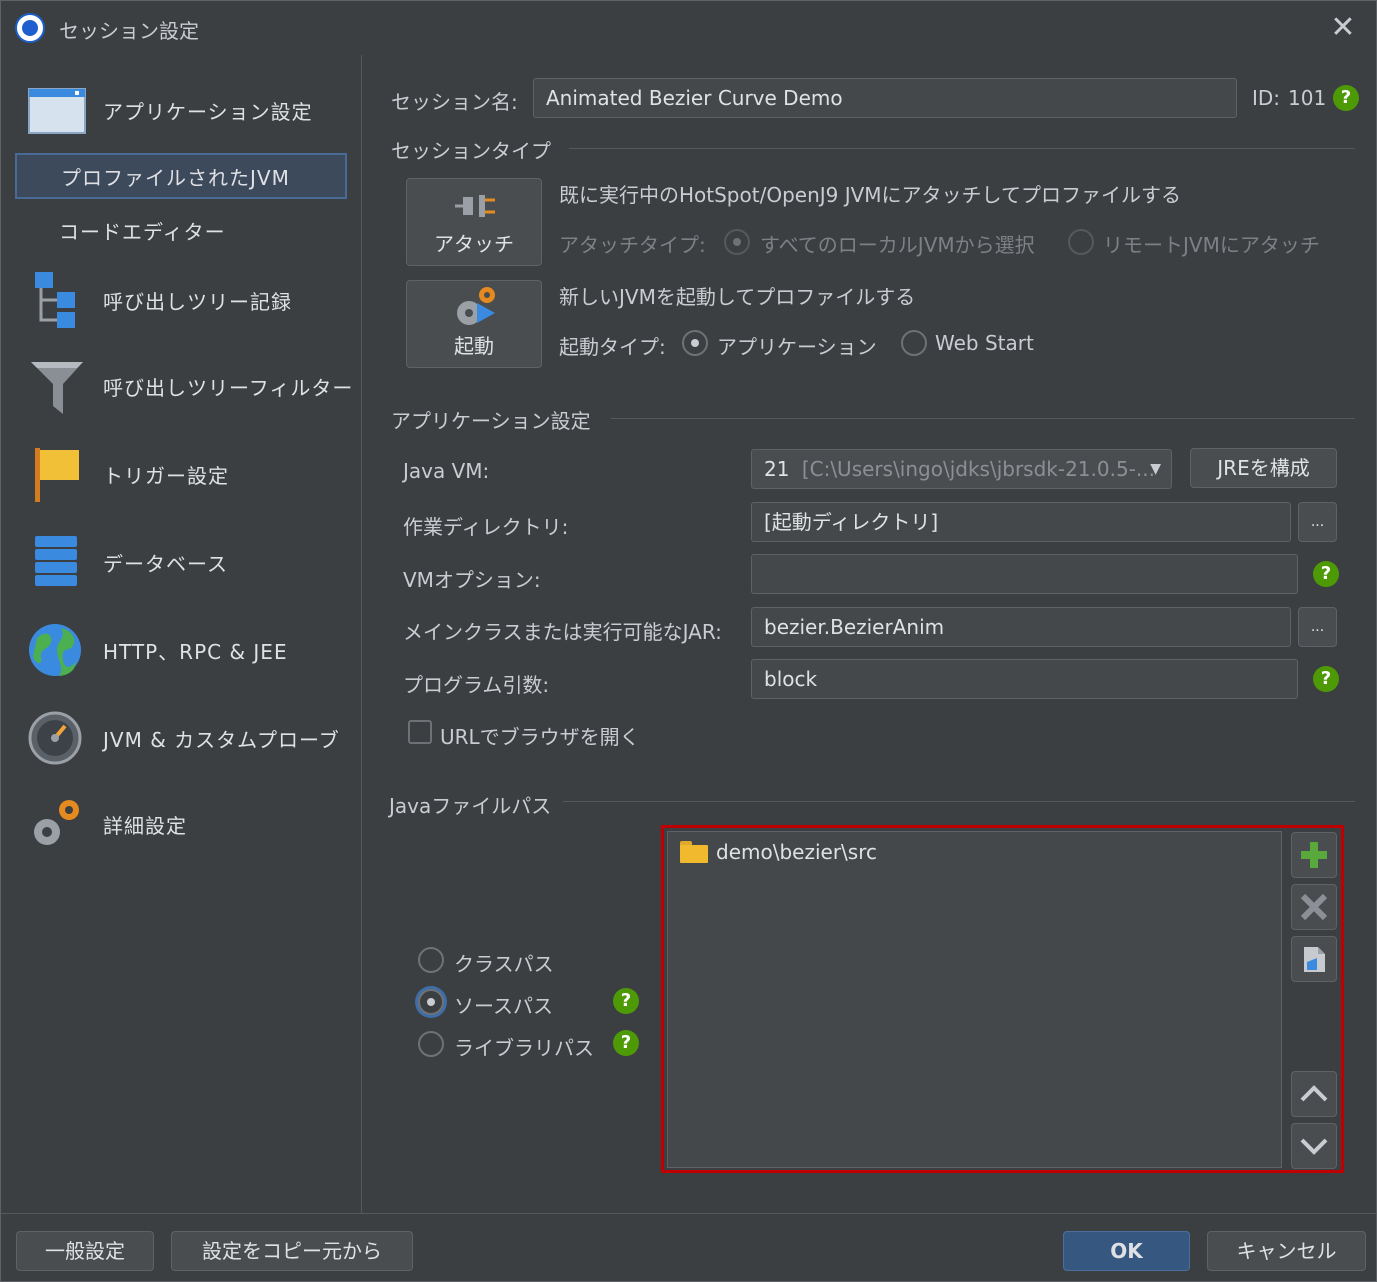 The height and width of the screenshot is (1282, 1377). I want to click on librarypath-label: ライブラリパス, so click(524, 1048).